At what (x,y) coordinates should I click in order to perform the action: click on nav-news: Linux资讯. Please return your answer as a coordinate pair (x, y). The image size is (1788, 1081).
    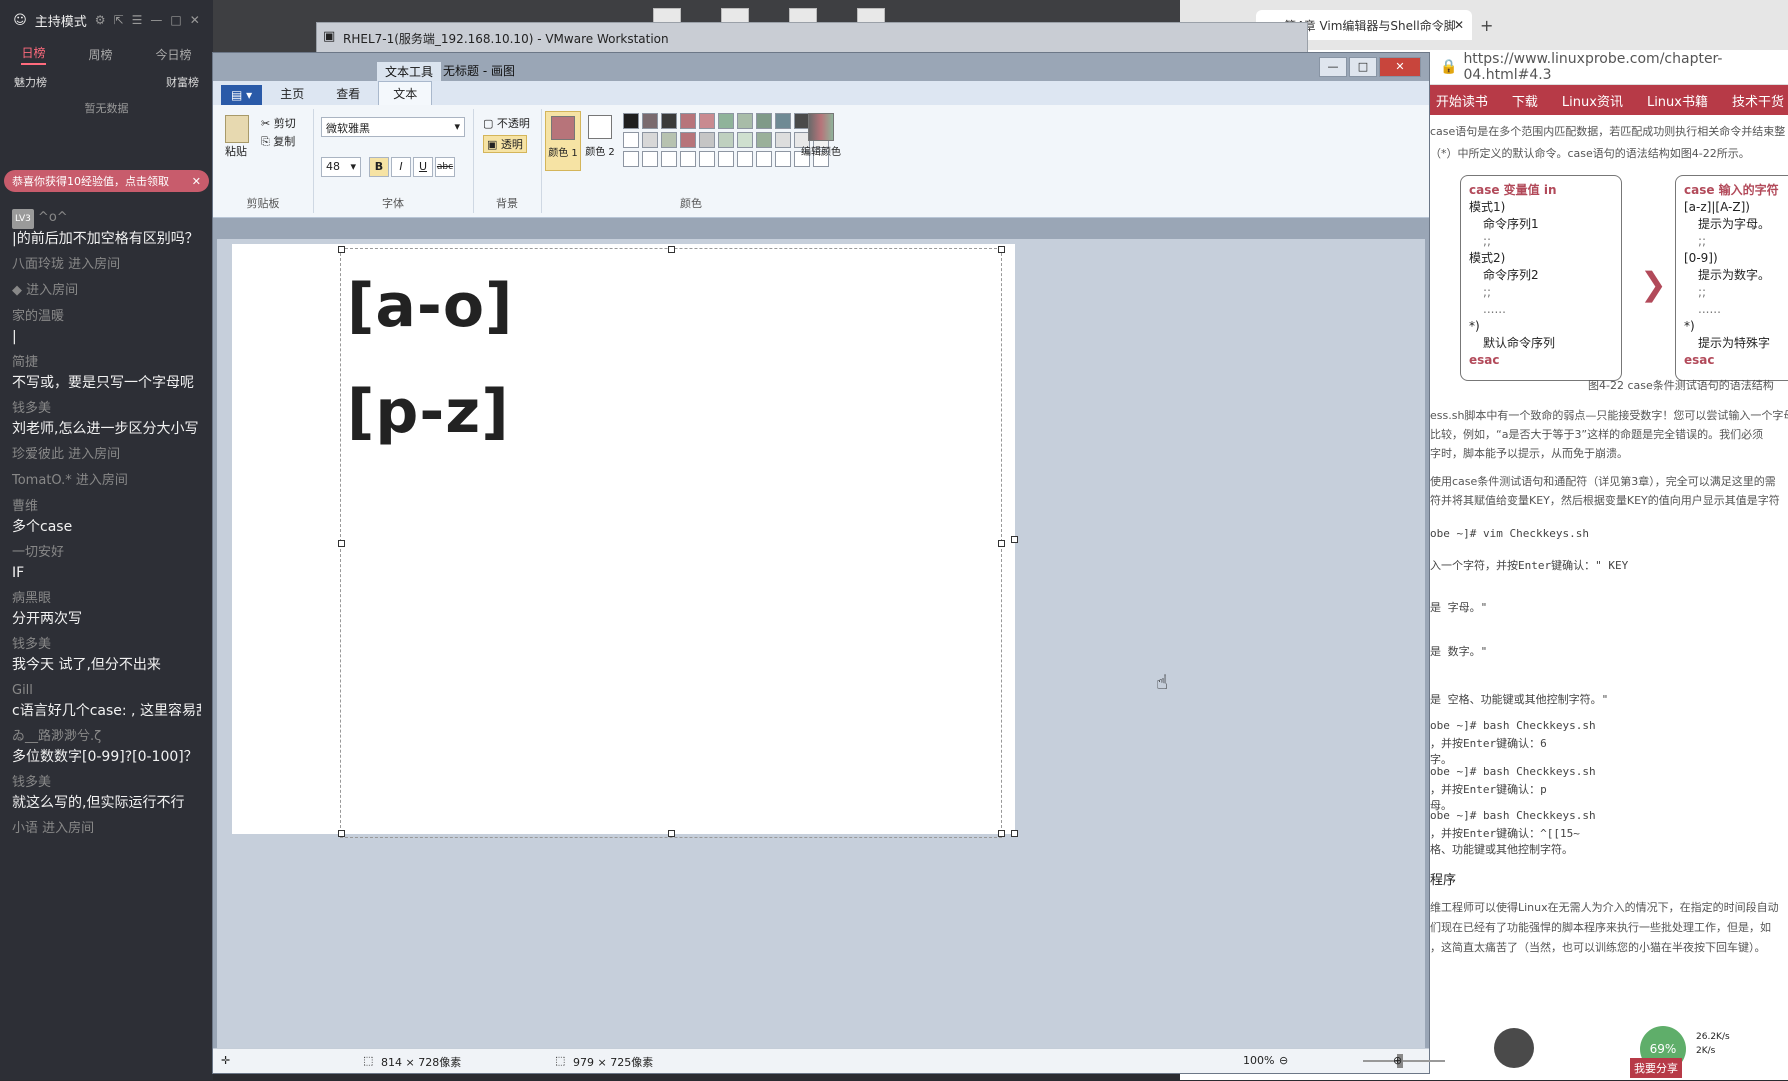
    Looking at the image, I should click on (1592, 100).